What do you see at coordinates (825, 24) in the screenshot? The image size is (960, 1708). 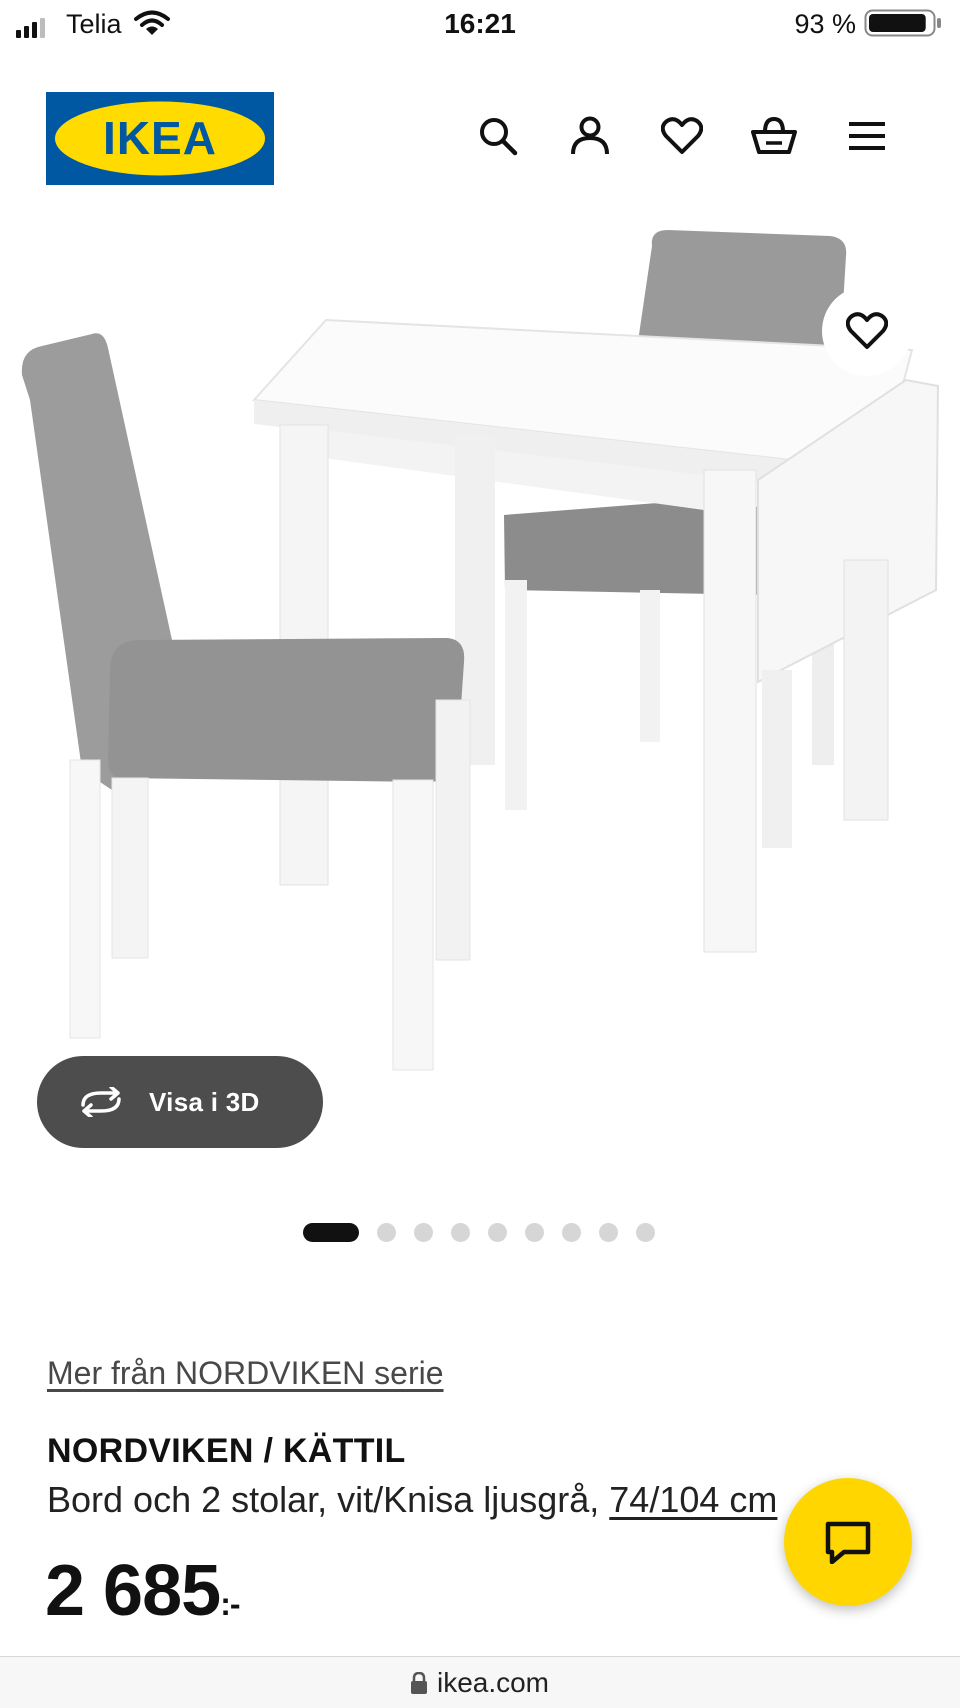 I see `battery-percent: 93 %` at bounding box center [825, 24].